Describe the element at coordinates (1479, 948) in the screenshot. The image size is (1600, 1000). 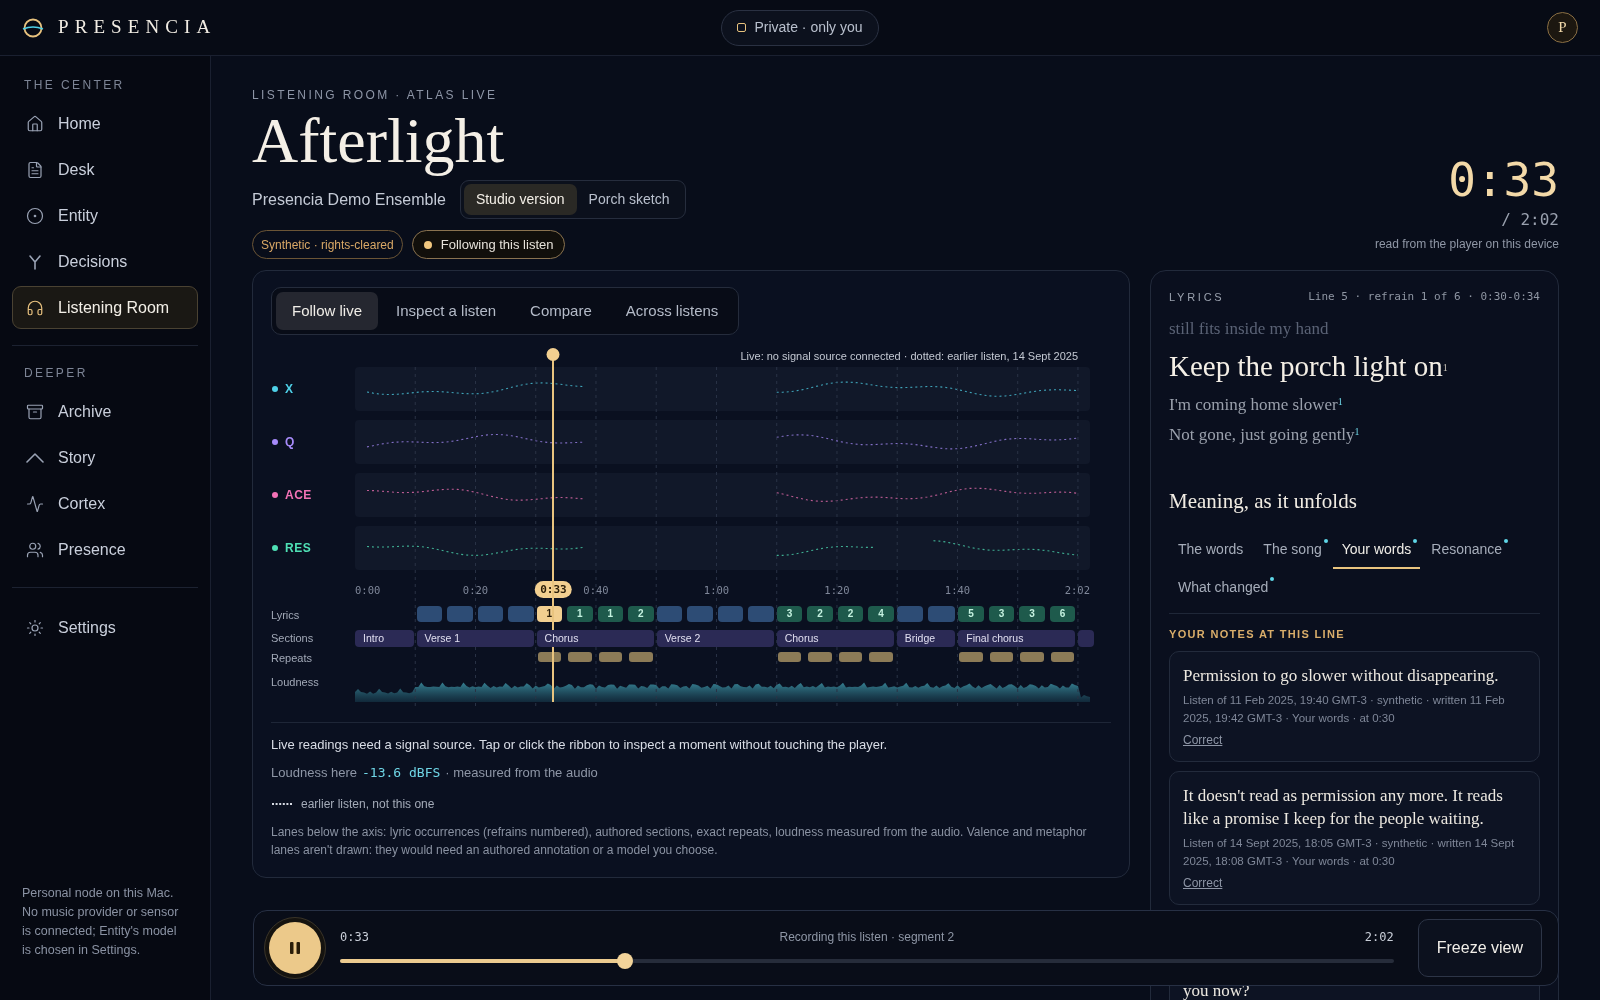
I see `freeze-button: Freeze view` at that location.